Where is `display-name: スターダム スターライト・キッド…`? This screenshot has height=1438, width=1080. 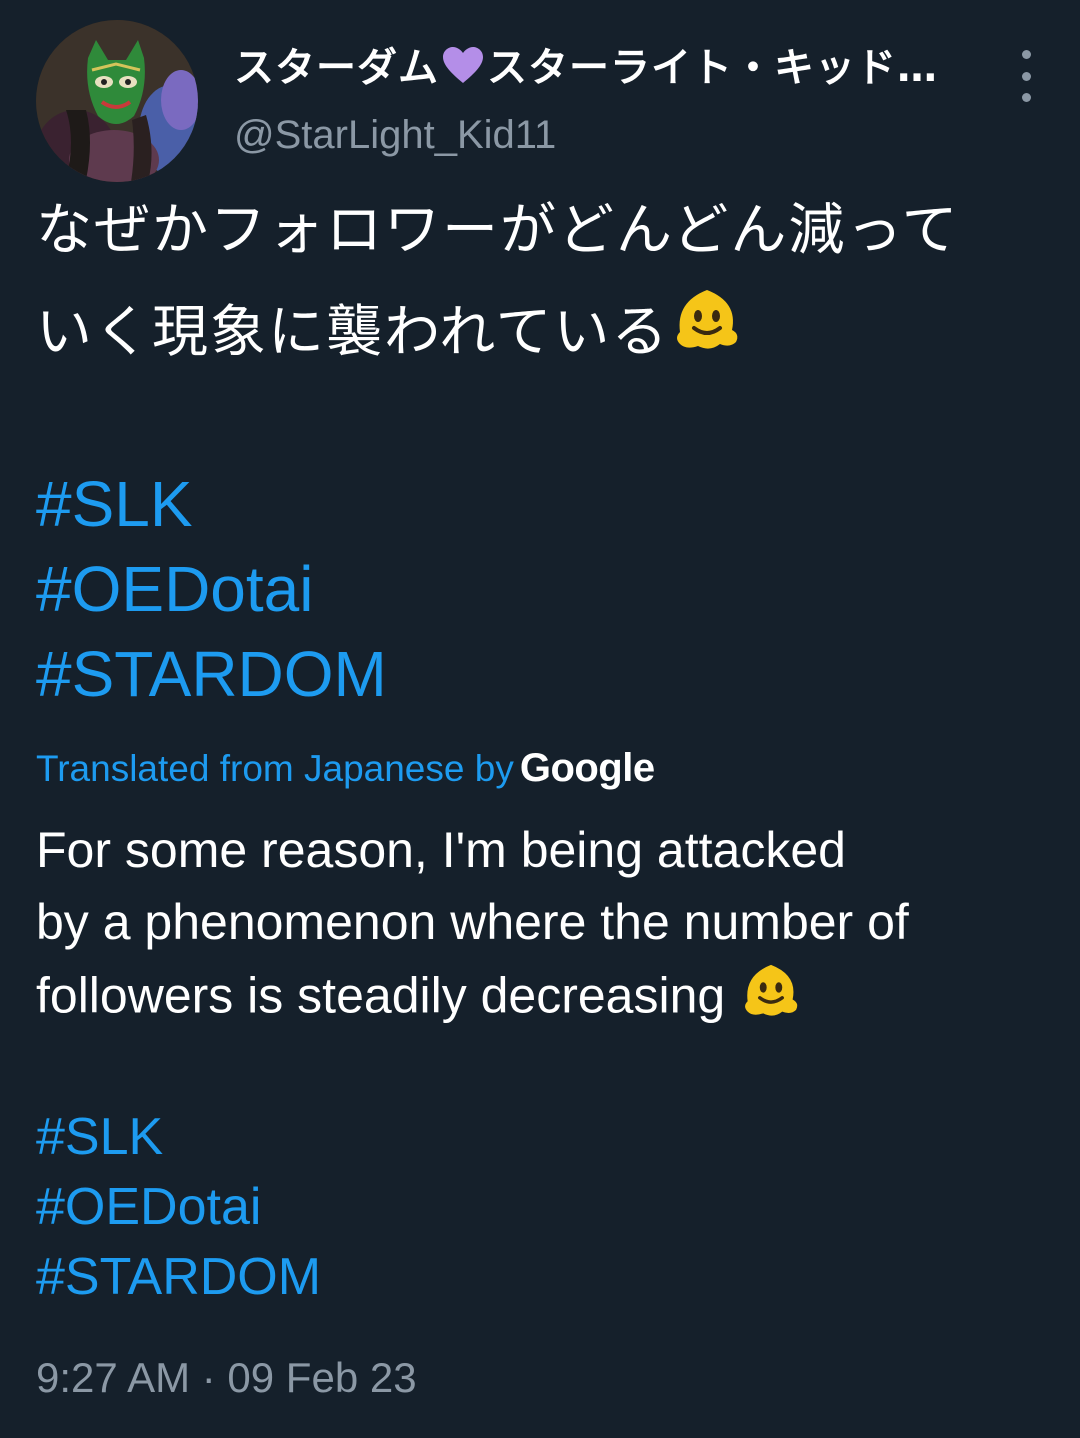 display-name: スターダム スターライト・キッド… is located at coordinates (614, 68).